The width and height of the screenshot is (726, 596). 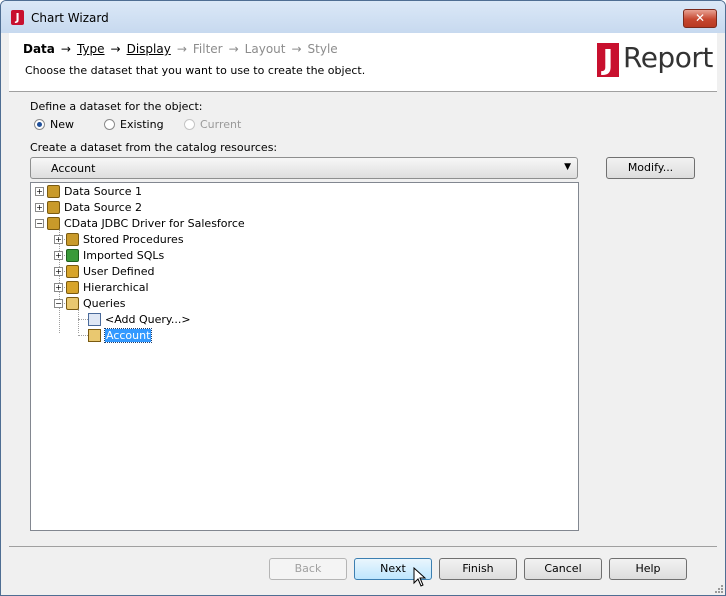 I want to click on radio-current-indicator, so click(x=189, y=124).